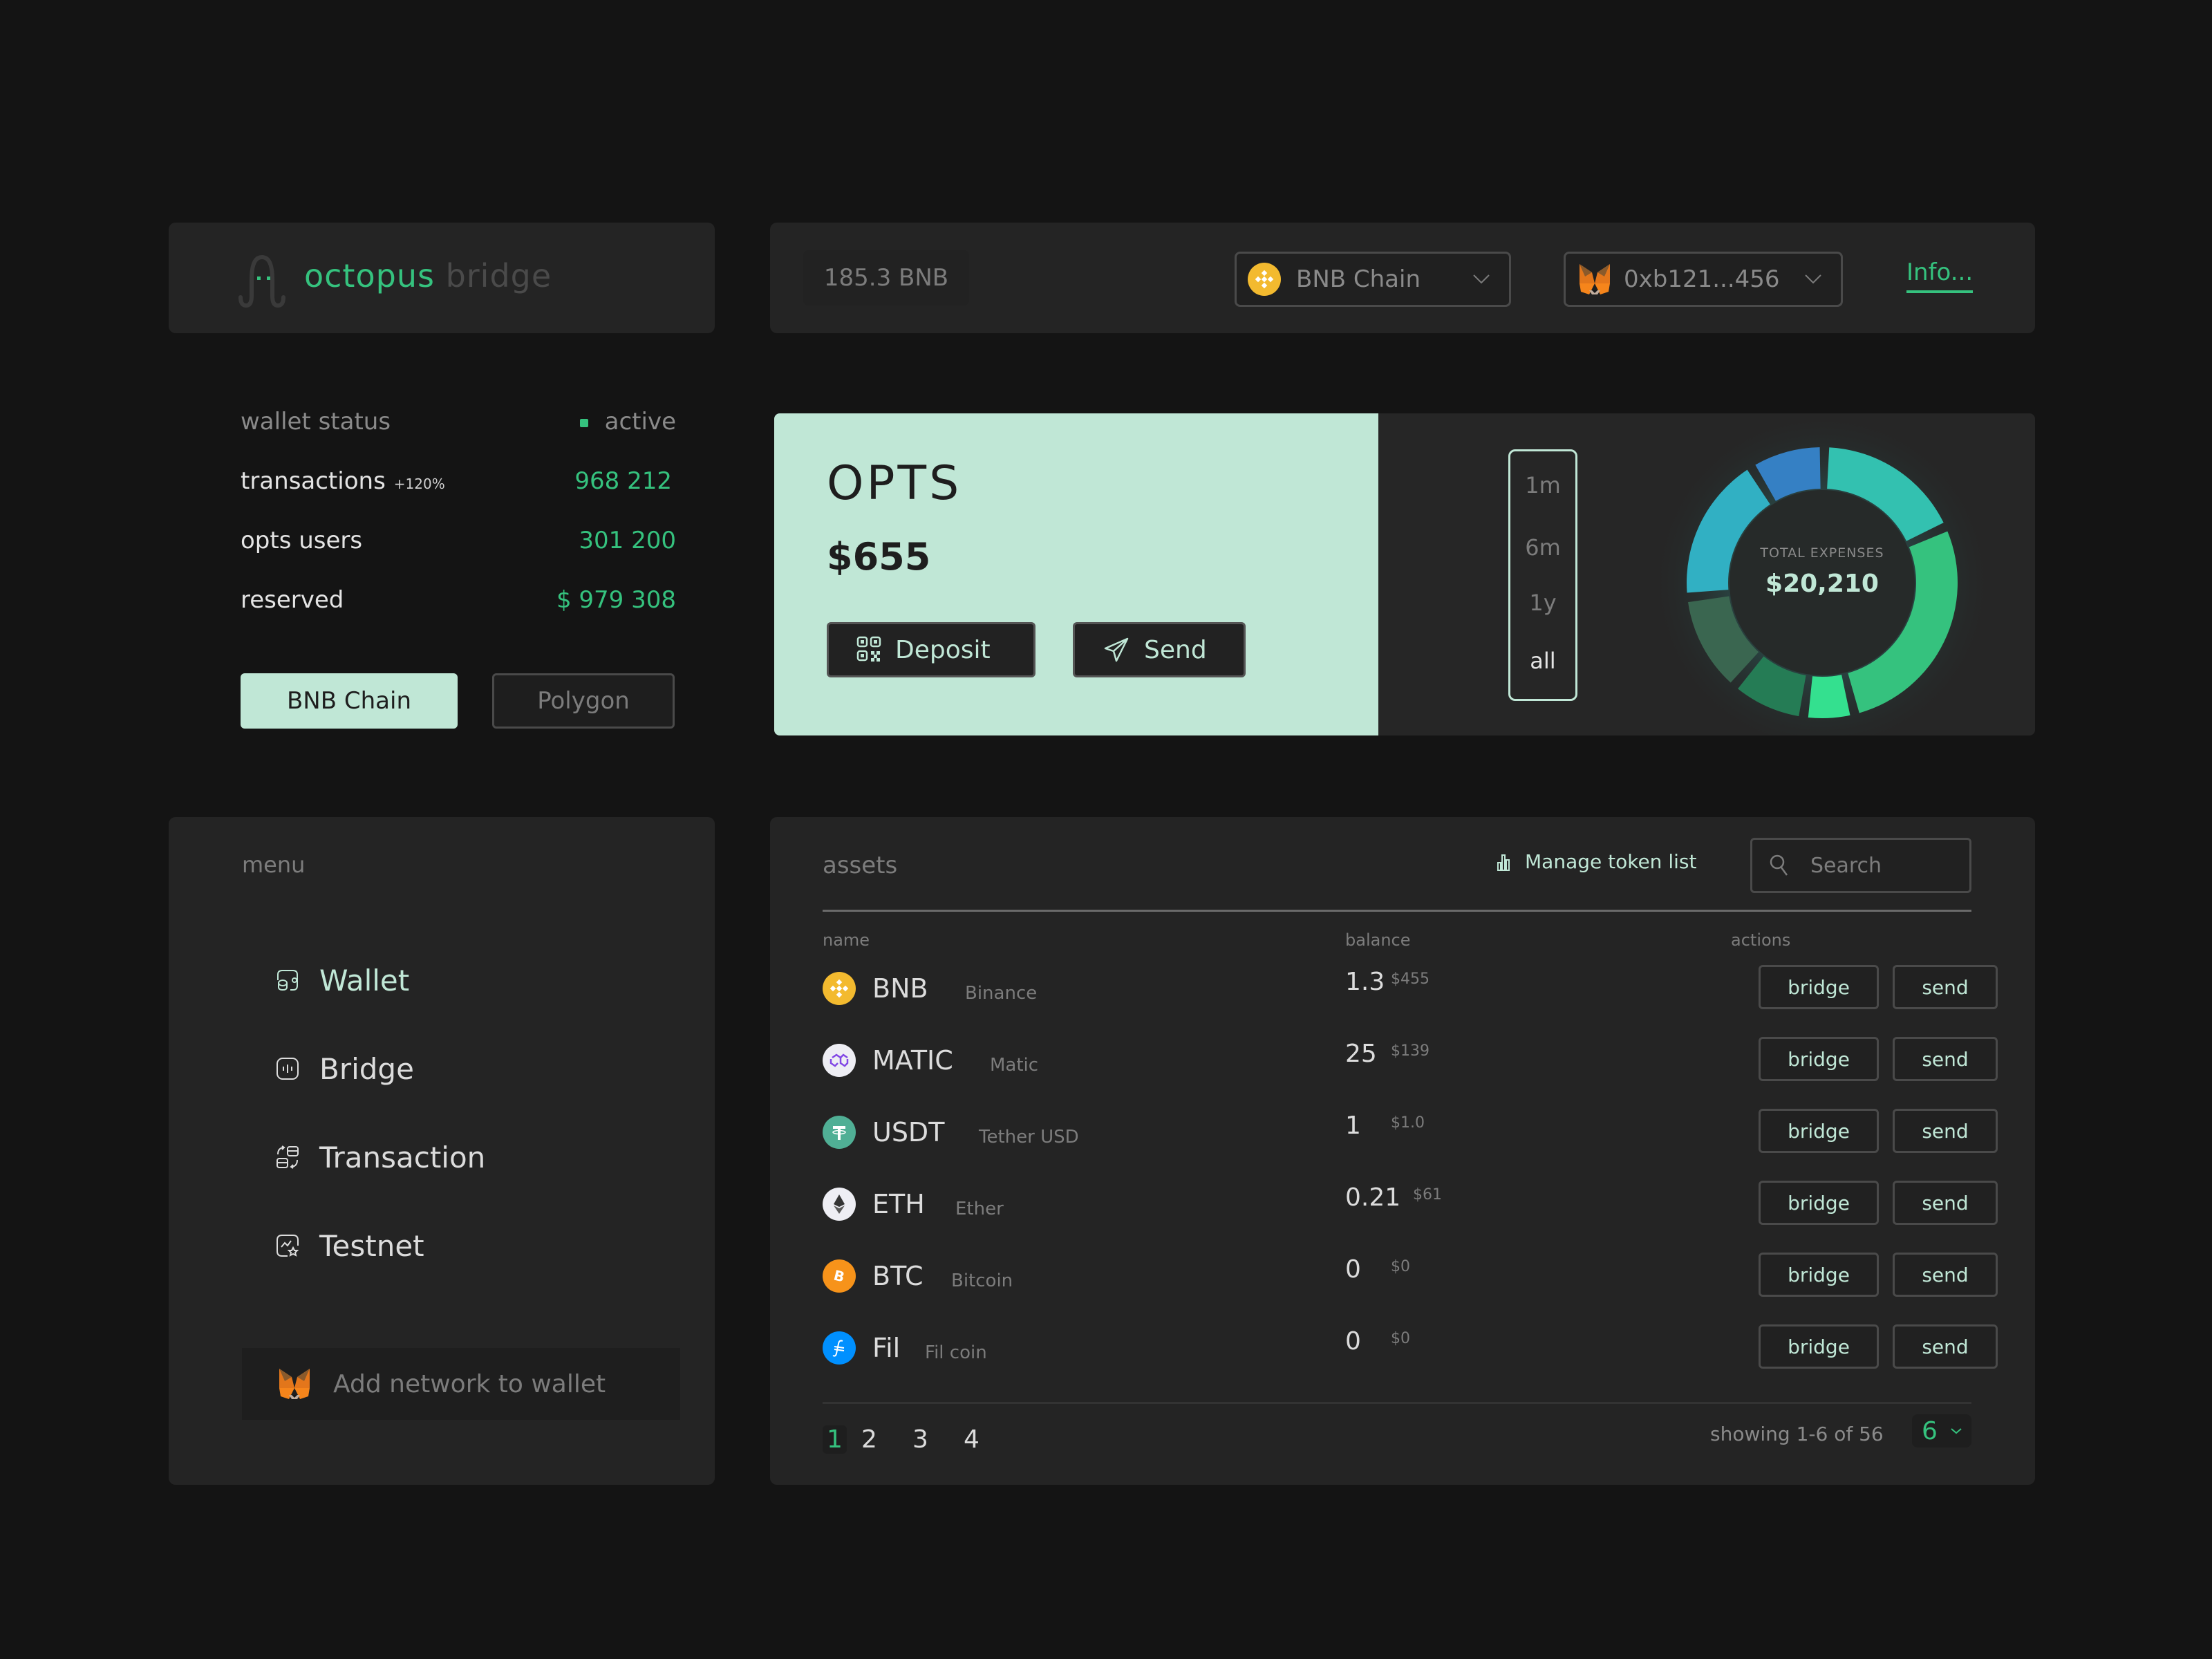 This screenshot has width=2212, height=1659. I want to click on page-size-value: 6, so click(1930, 1431).